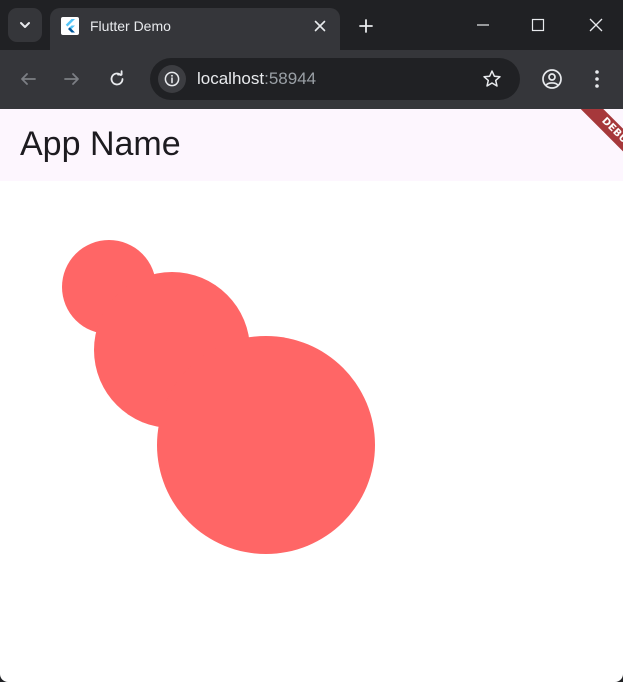 The image size is (623, 682). Describe the element at coordinates (231, 78) in the screenshot. I see `url-host: localhost` at that location.